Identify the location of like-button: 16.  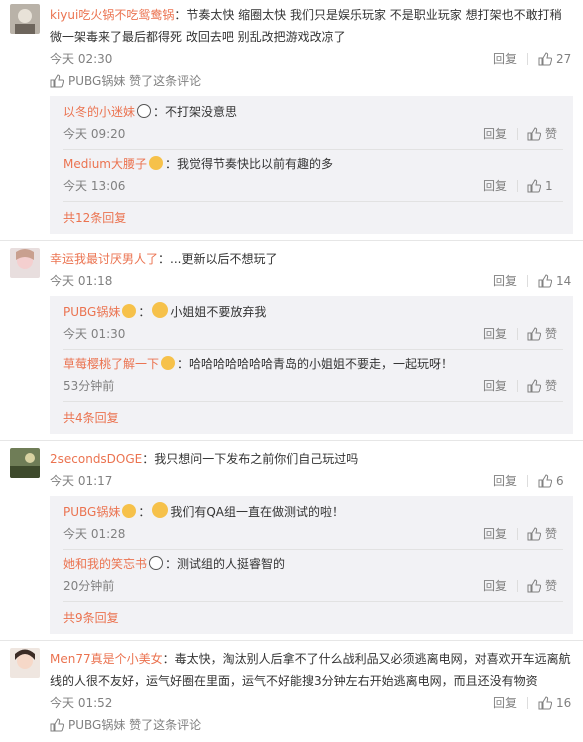
(554, 703).